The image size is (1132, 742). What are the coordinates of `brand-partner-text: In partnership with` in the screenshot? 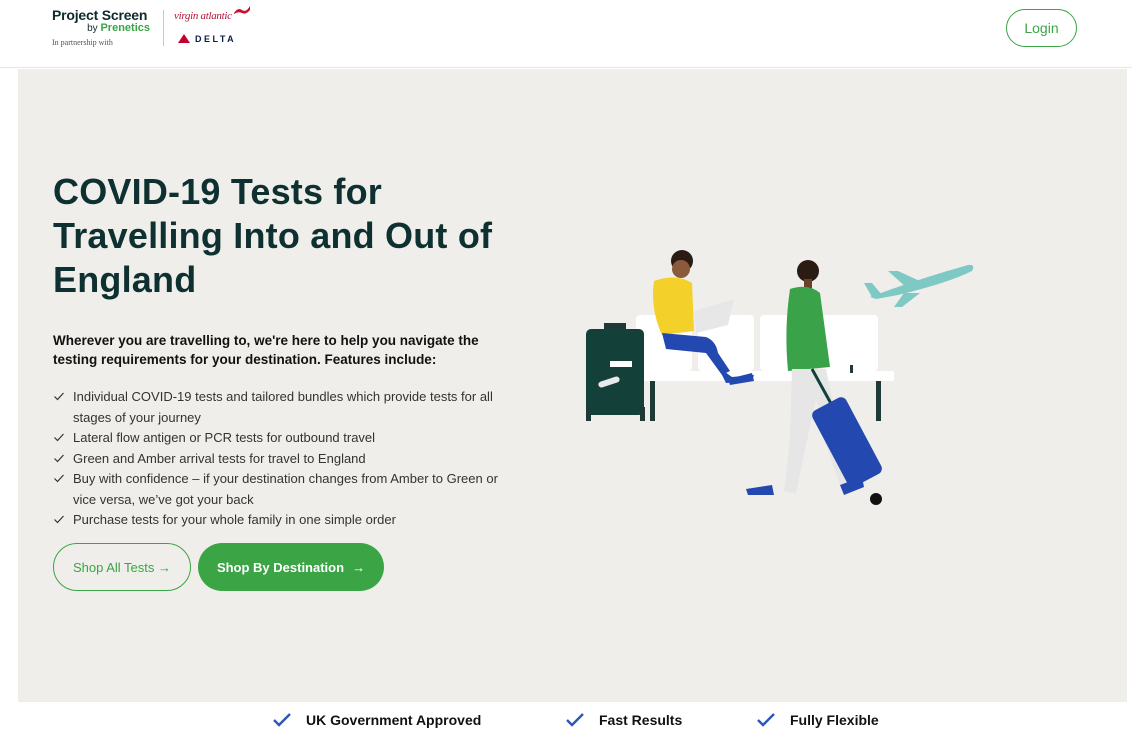 It's located at (82, 42).